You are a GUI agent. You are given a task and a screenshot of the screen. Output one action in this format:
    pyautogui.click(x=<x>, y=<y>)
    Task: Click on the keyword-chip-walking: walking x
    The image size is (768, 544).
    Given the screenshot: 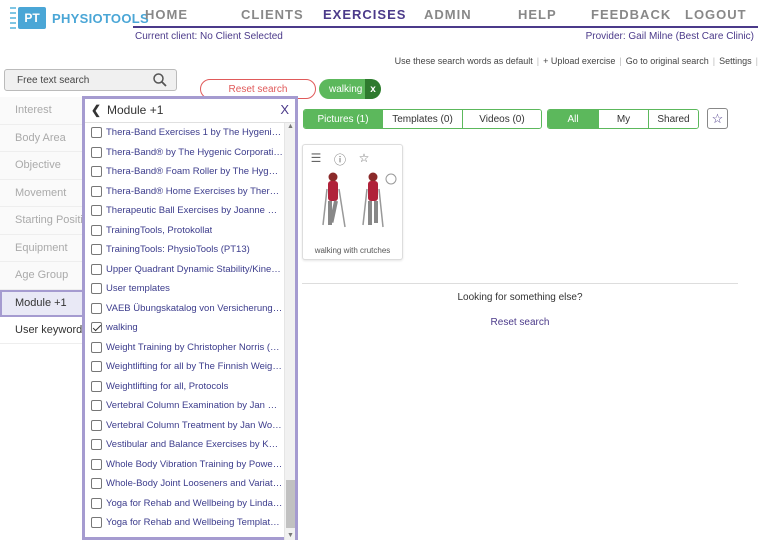 What is the action you would take?
    pyautogui.click(x=350, y=89)
    